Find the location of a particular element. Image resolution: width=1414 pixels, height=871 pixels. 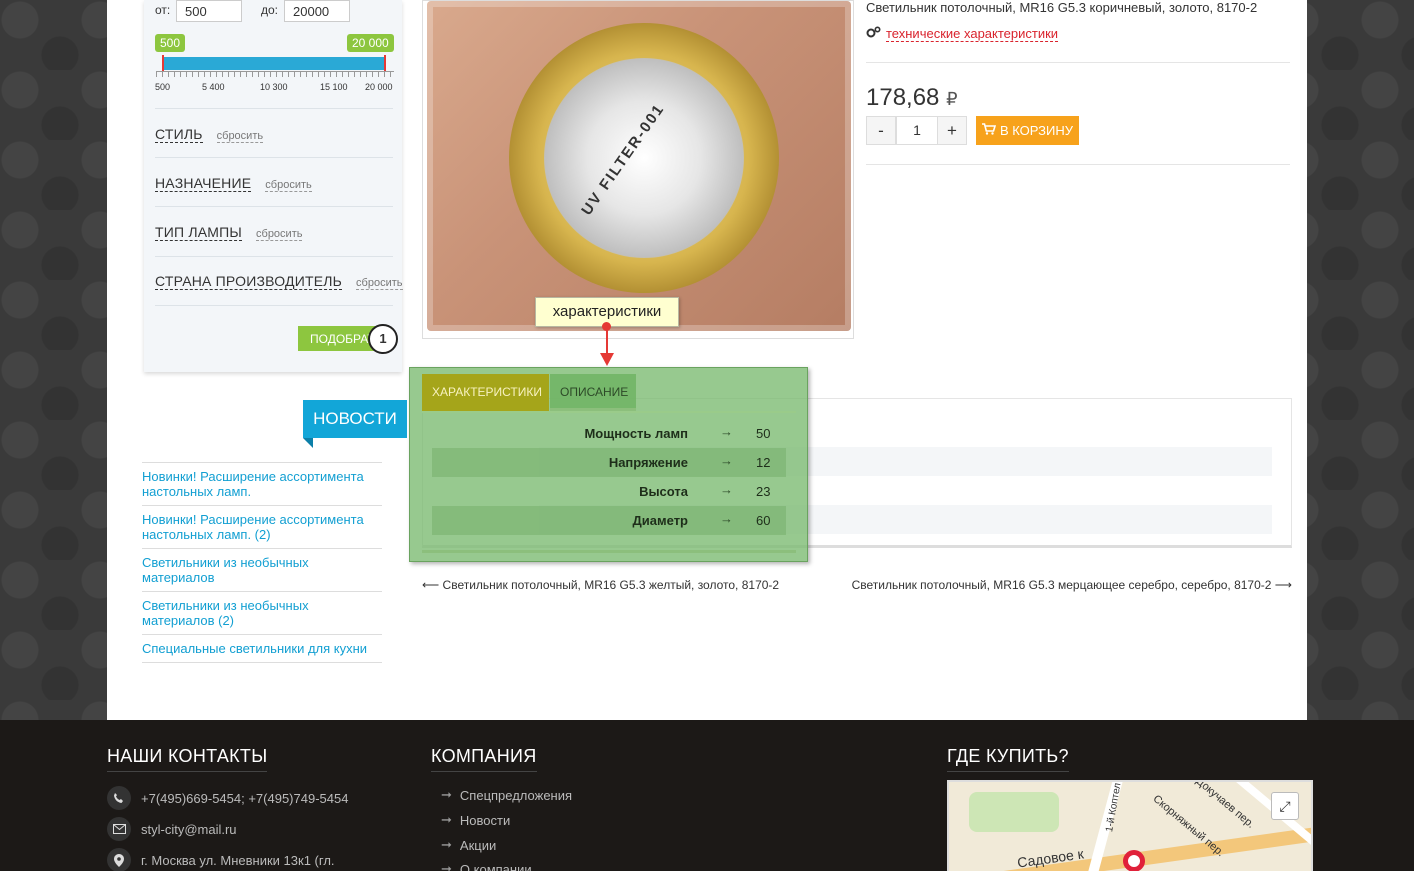

spec-value: 23 is located at coordinates (763, 491).